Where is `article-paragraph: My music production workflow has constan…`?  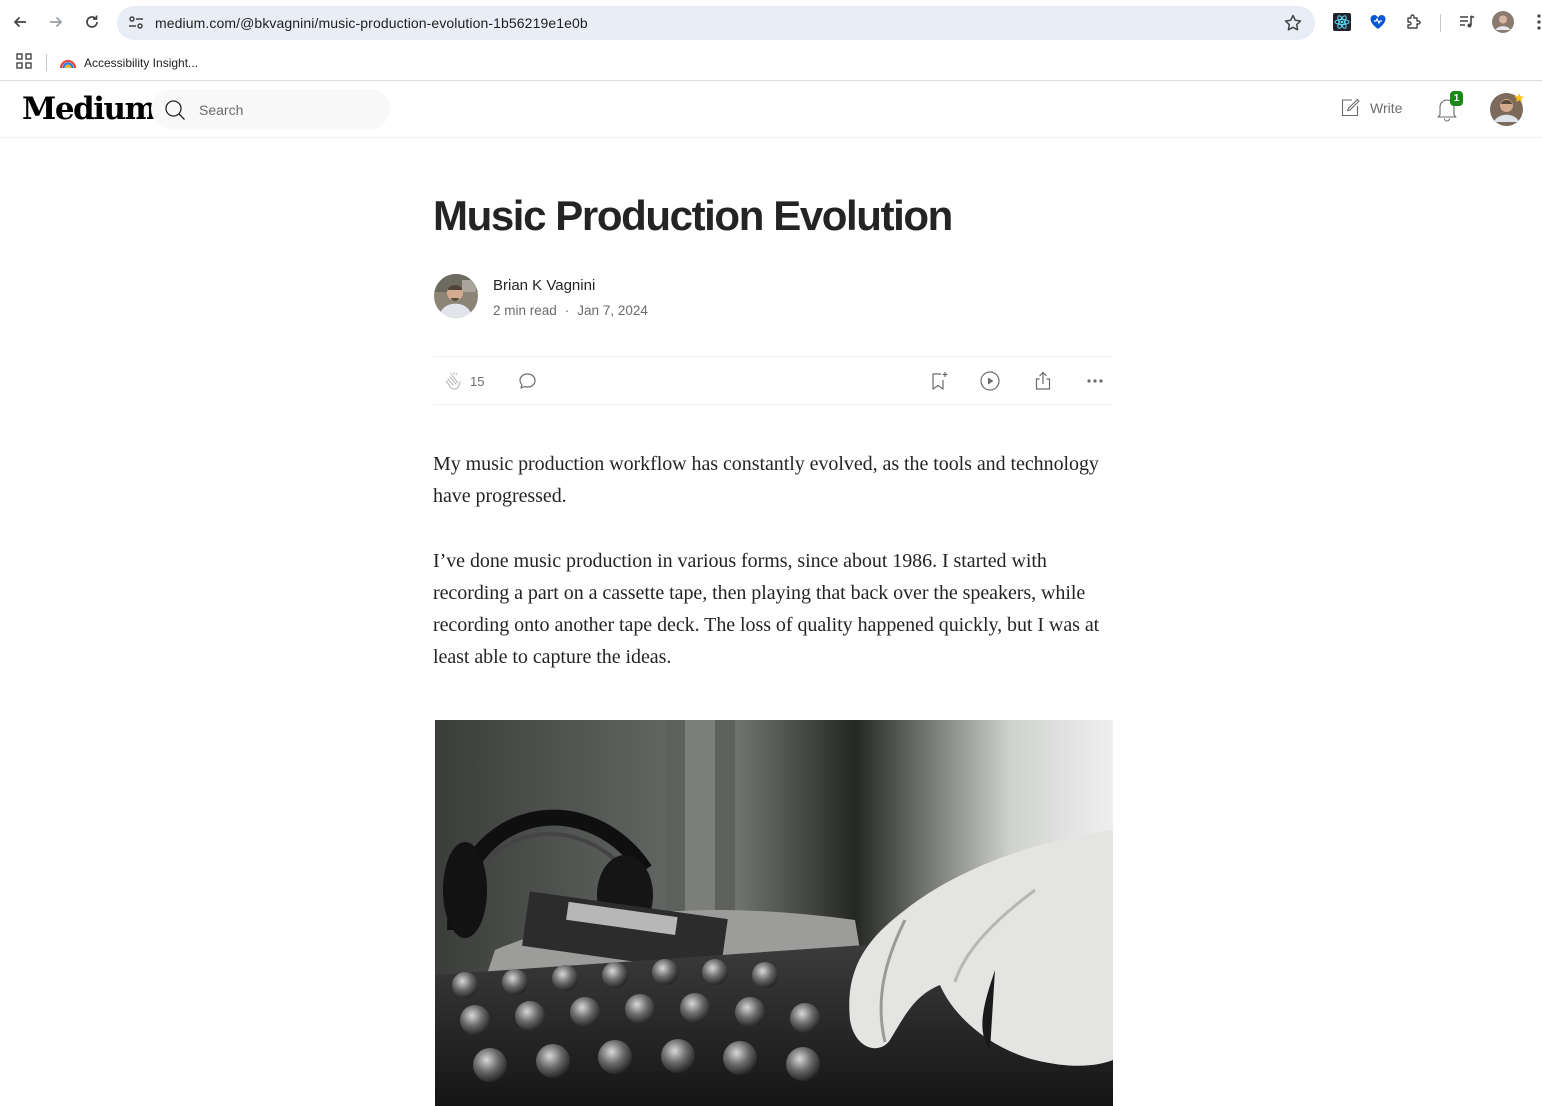
article-paragraph: My music production workflow has constan… is located at coordinates (766, 480).